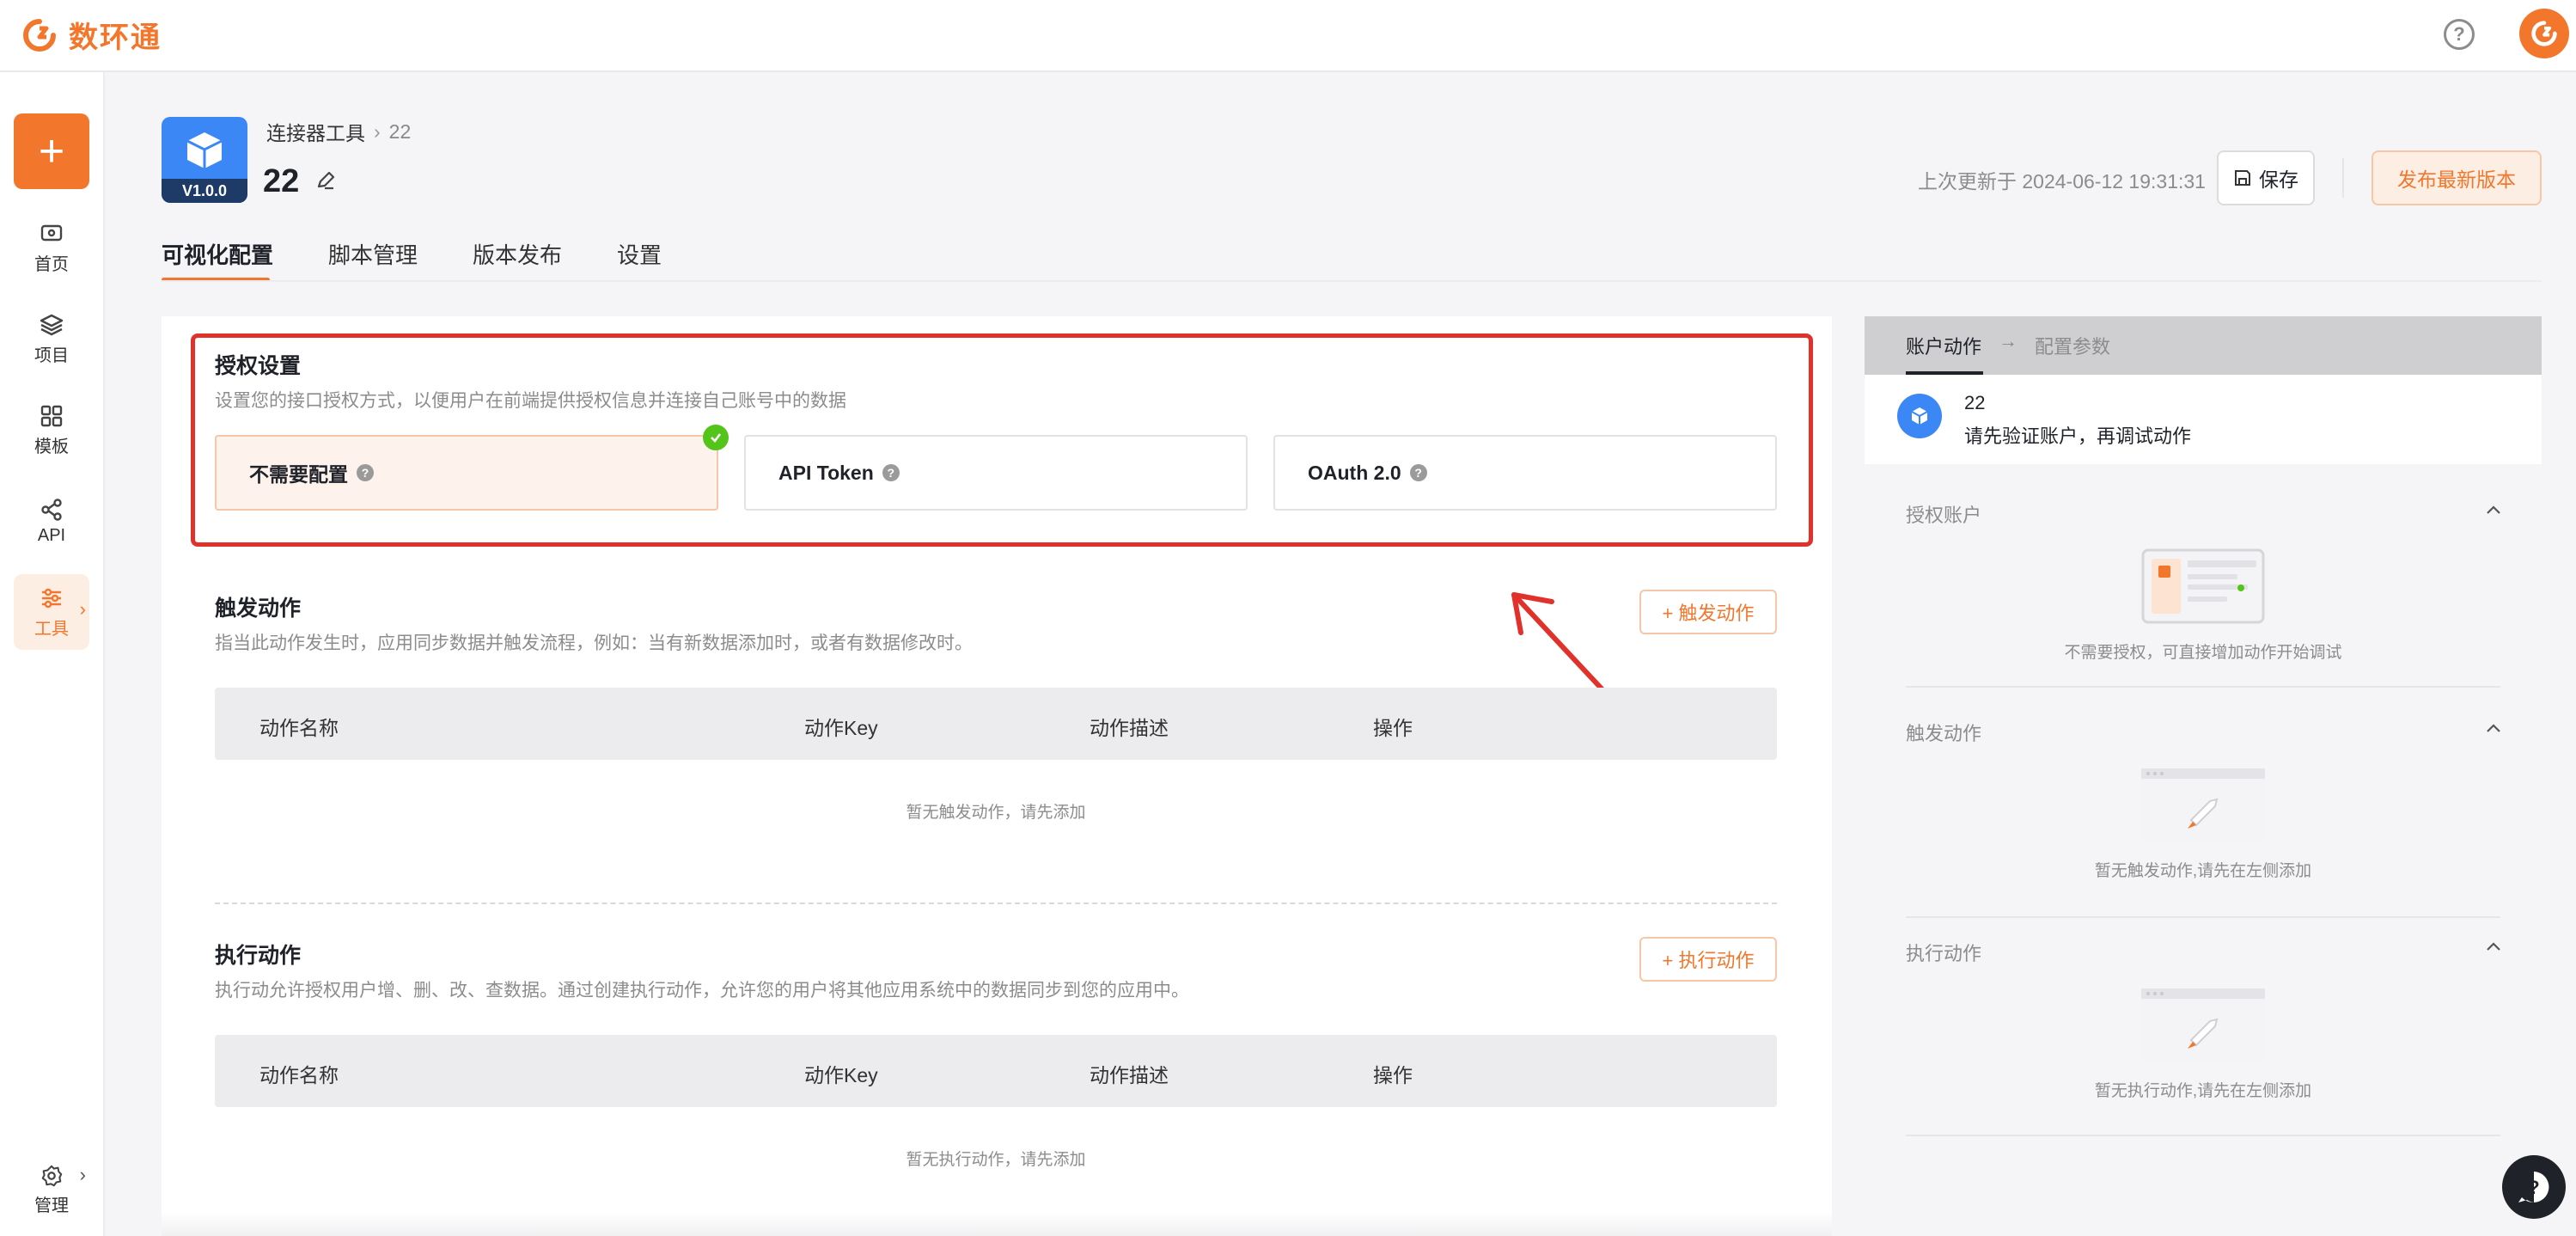 The height and width of the screenshot is (1236, 2576). I want to click on avatar-logo-icon, so click(2544, 33).